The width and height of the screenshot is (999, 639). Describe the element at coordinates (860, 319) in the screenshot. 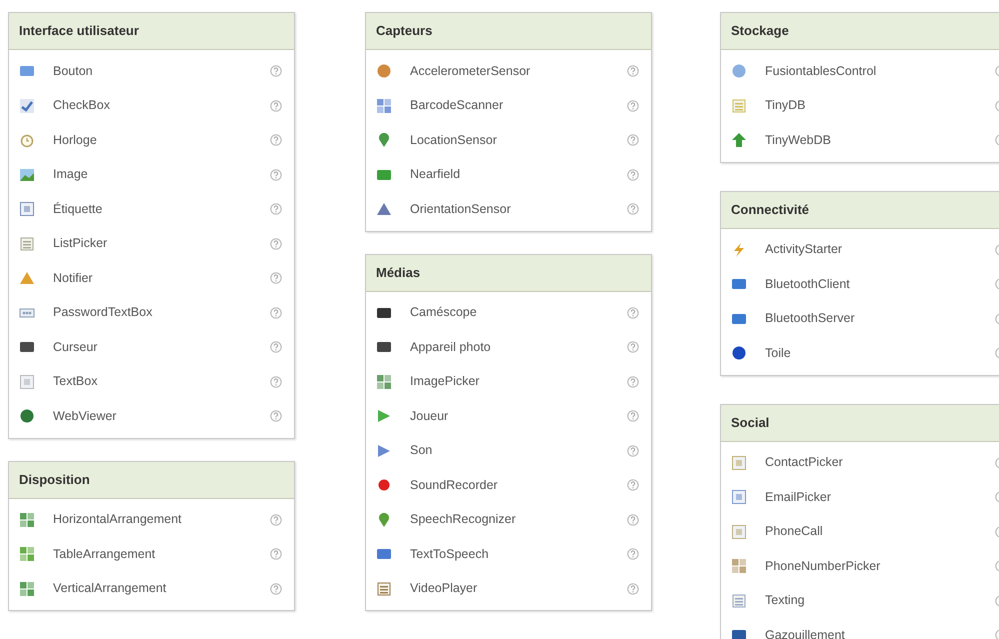

I see `palette-item: BluetoothServer` at that location.